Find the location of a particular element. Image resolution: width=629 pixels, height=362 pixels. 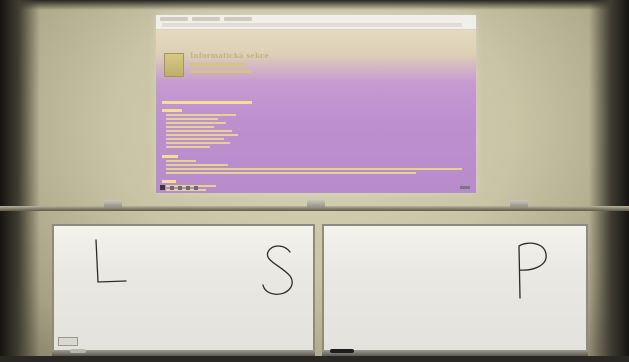

handwritten-letter-p is located at coordinates (532, 270).